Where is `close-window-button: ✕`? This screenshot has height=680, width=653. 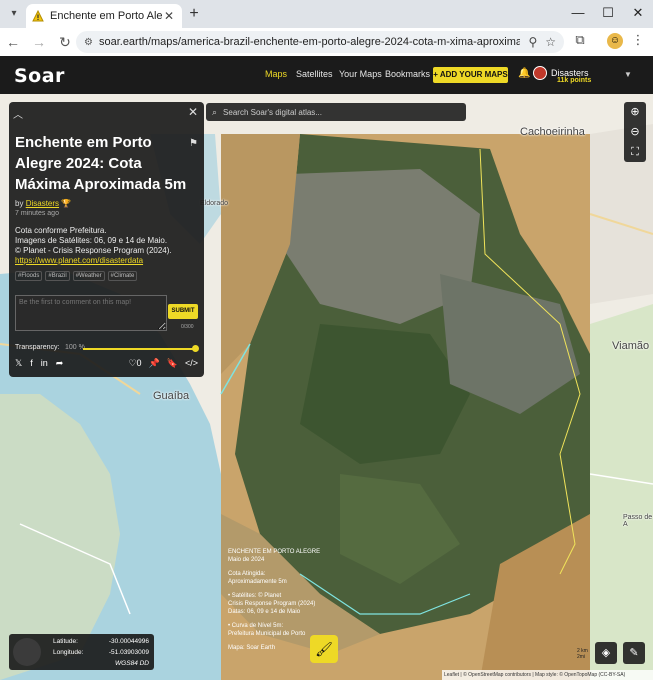
close-window-button: ✕ is located at coordinates (638, 13).